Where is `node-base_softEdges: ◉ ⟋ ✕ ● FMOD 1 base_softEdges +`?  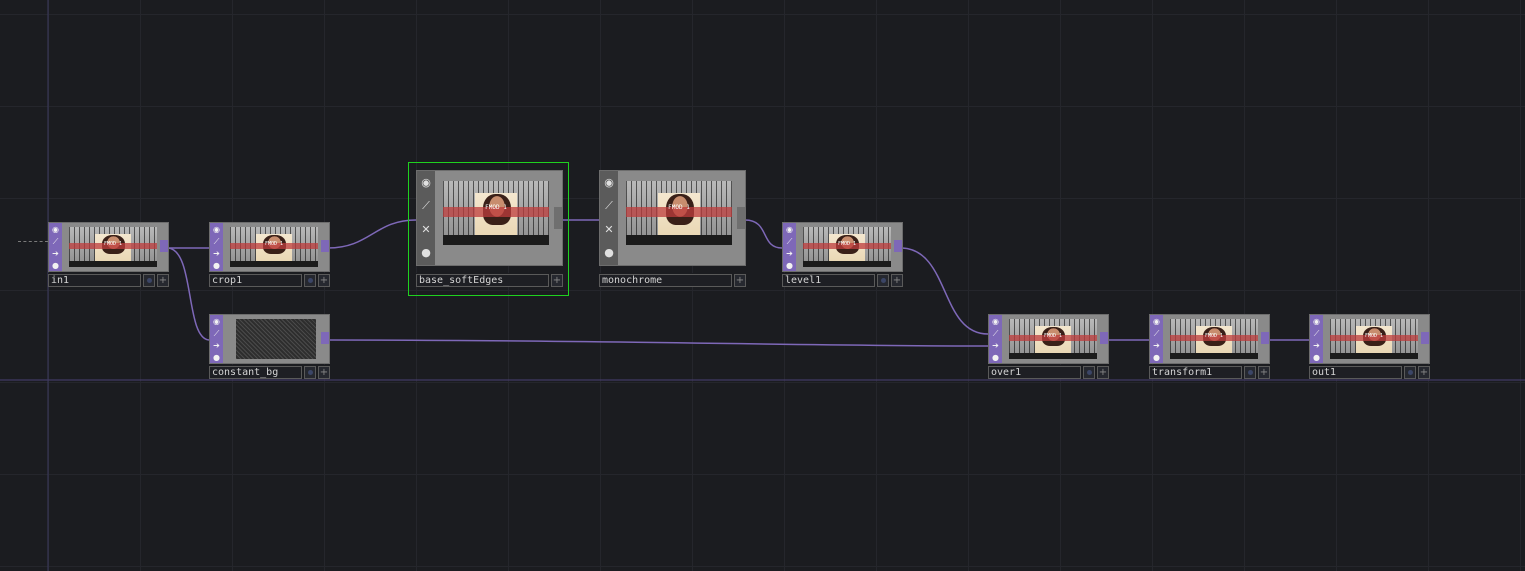 node-base_softEdges: ◉ ⟋ ✕ ● FMOD 1 base_softEdges + is located at coordinates (489, 230).